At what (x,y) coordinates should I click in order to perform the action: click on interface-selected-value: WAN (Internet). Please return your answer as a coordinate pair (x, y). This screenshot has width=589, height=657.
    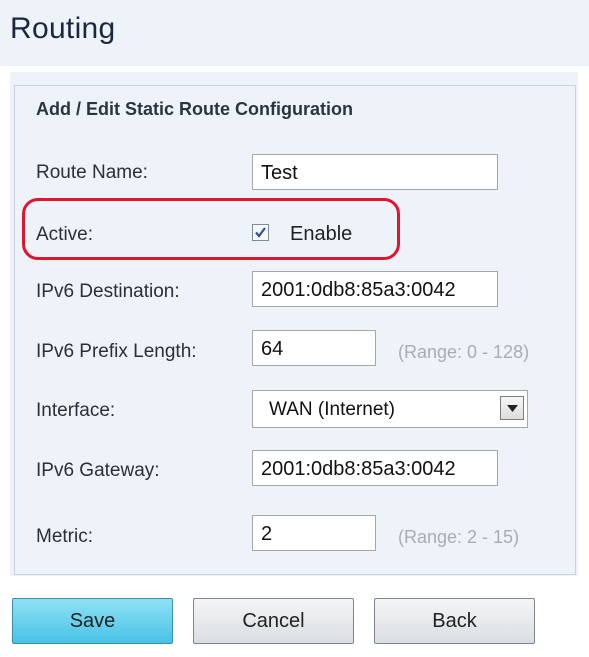
    Looking at the image, I should click on (332, 409).